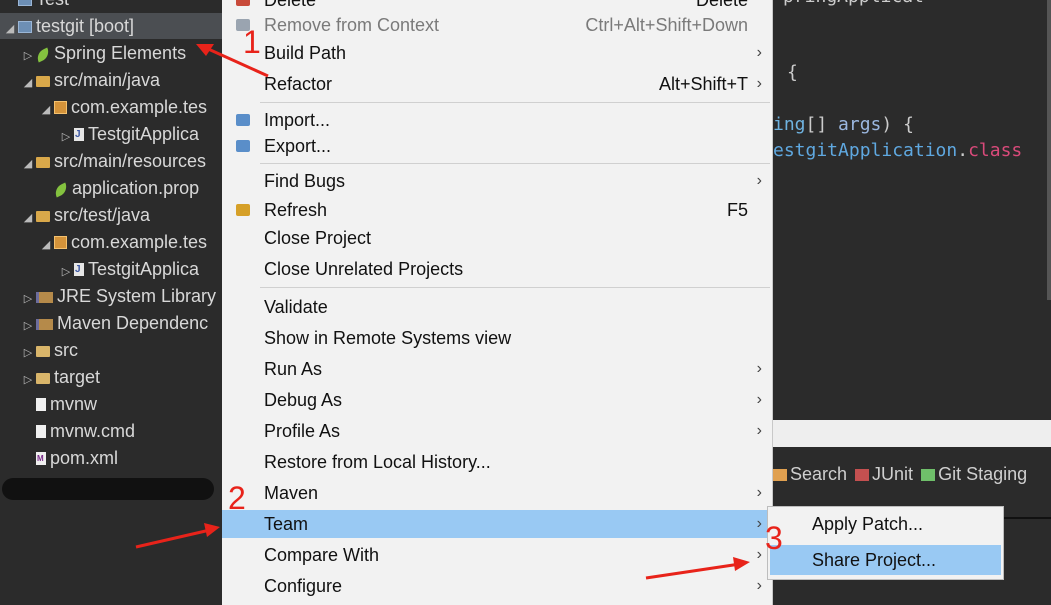 This screenshot has height=605, width=1051. I want to click on view-tab-search: Search, so click(810, 474).